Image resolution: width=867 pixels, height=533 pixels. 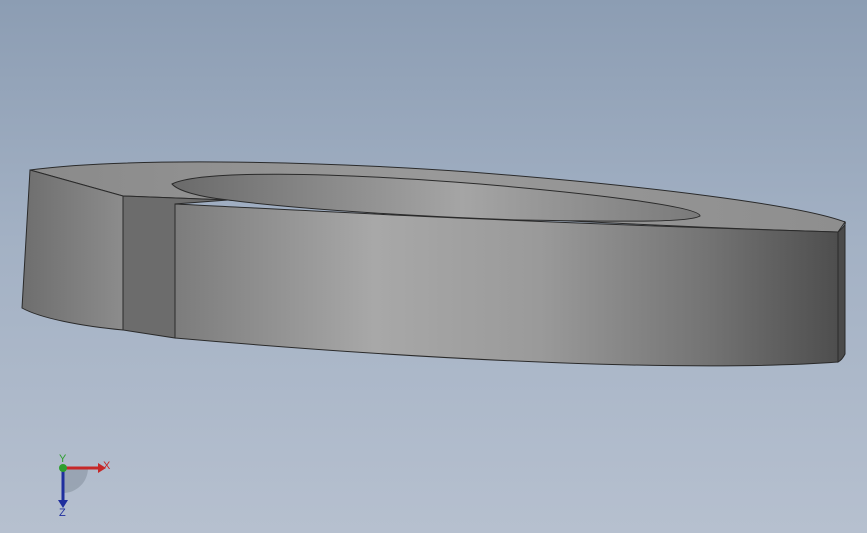 I want to click on washer-right-edge, so click(x=841, y=291).